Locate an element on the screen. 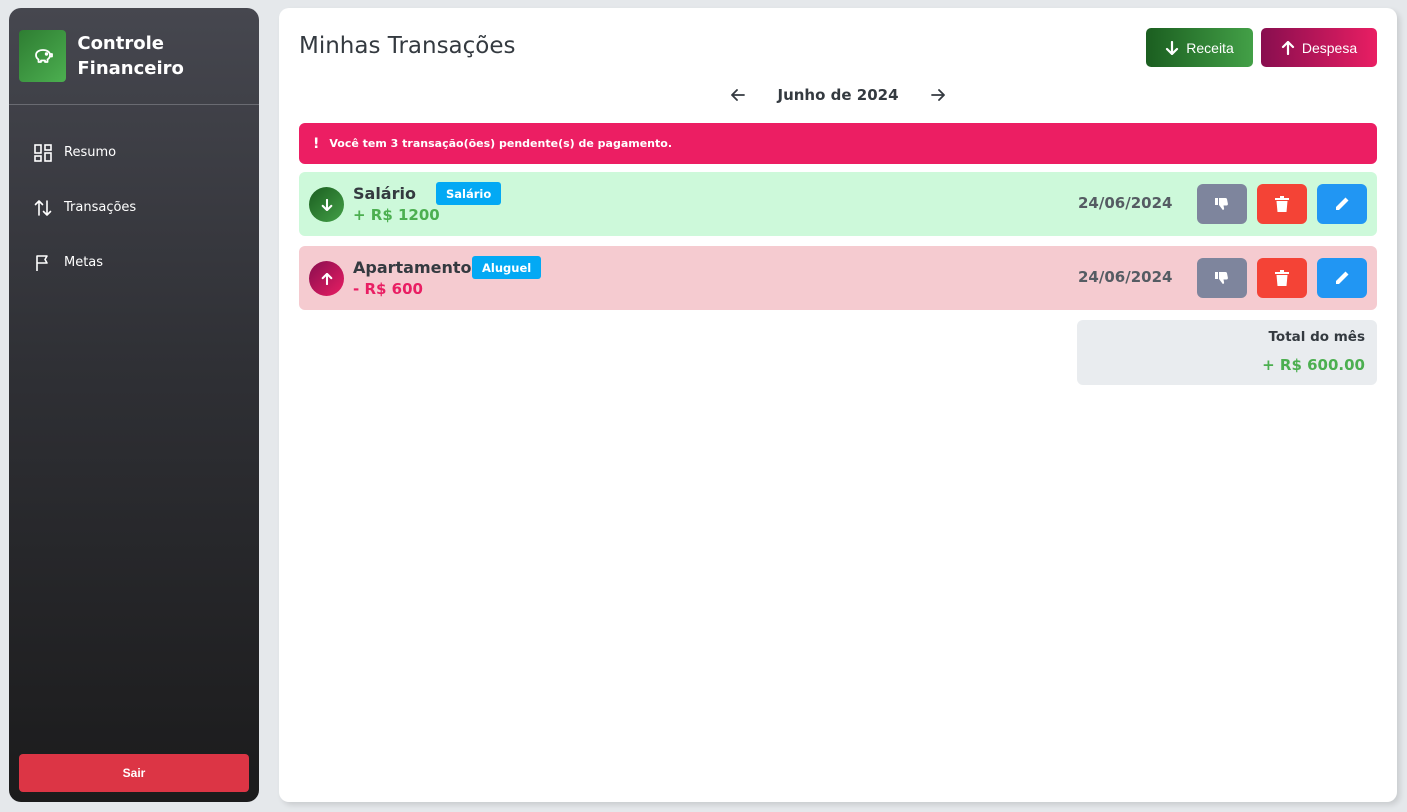 Image resolution: width=1407 pixels, height=812 pixels. brand-title: Controle Financeiro is located at coordinates (130, 56).